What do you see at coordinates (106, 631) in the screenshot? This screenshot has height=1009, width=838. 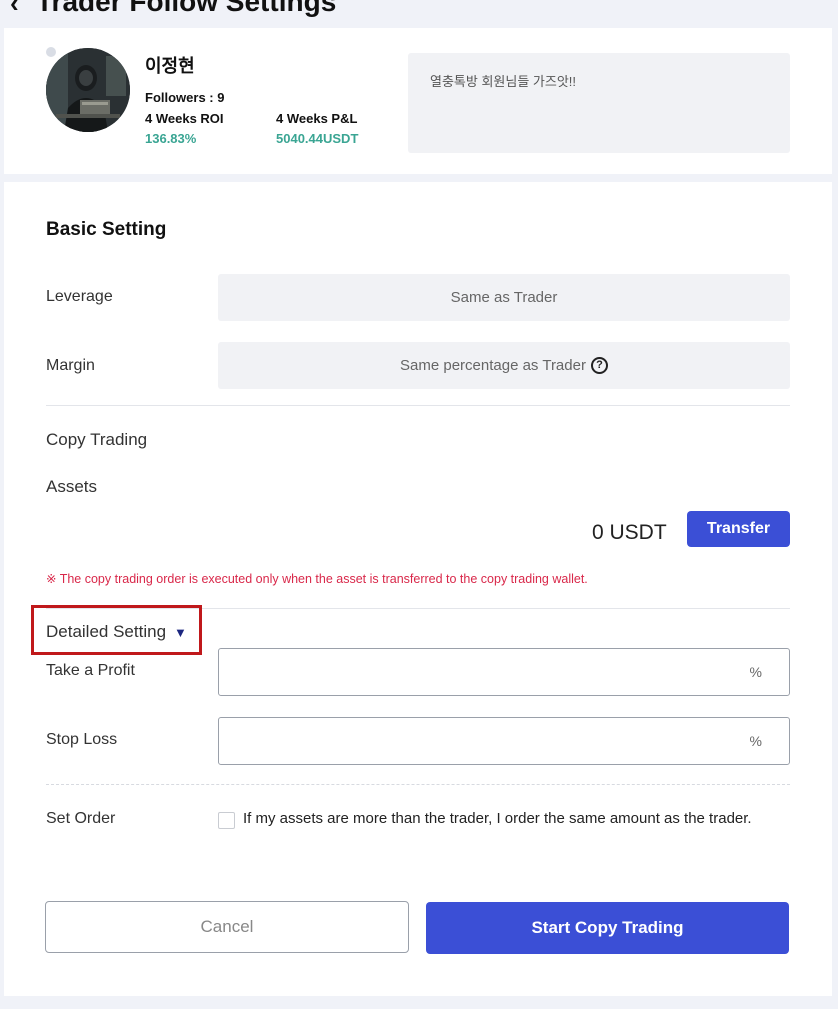 I see `detailed-setting-title: Detailed Setting` at bounding box center [106, 631].